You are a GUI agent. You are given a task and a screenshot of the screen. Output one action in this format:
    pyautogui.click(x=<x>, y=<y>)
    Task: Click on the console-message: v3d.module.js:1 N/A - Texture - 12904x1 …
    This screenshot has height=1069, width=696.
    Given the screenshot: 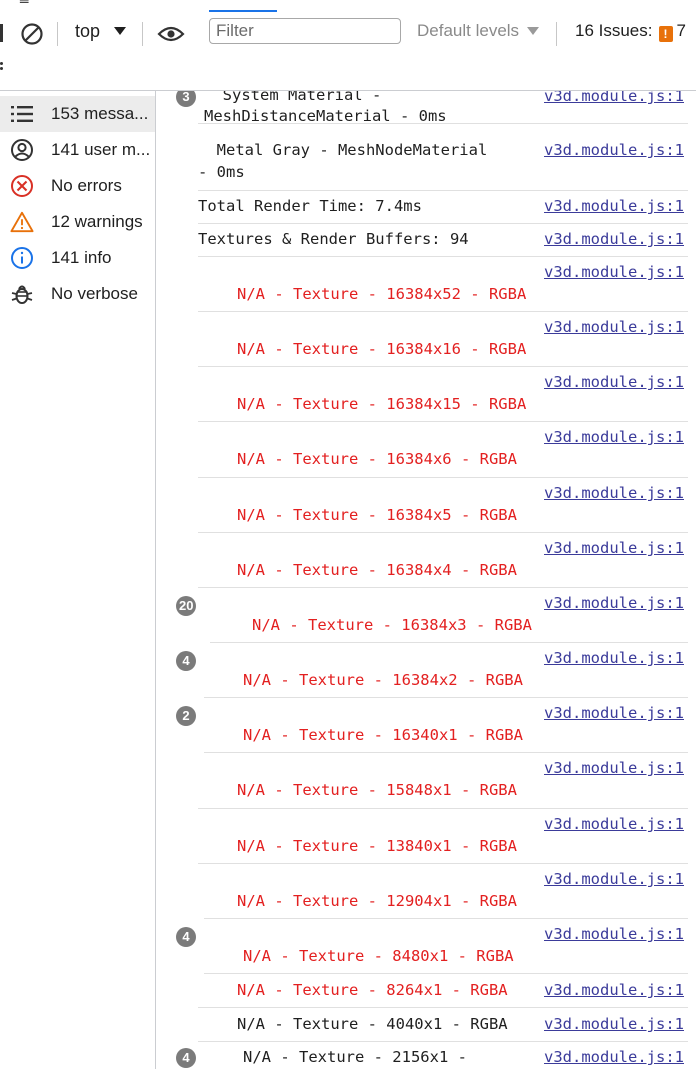 What is the action you would take?
    pyautogui.click(x=446, y=891)
    